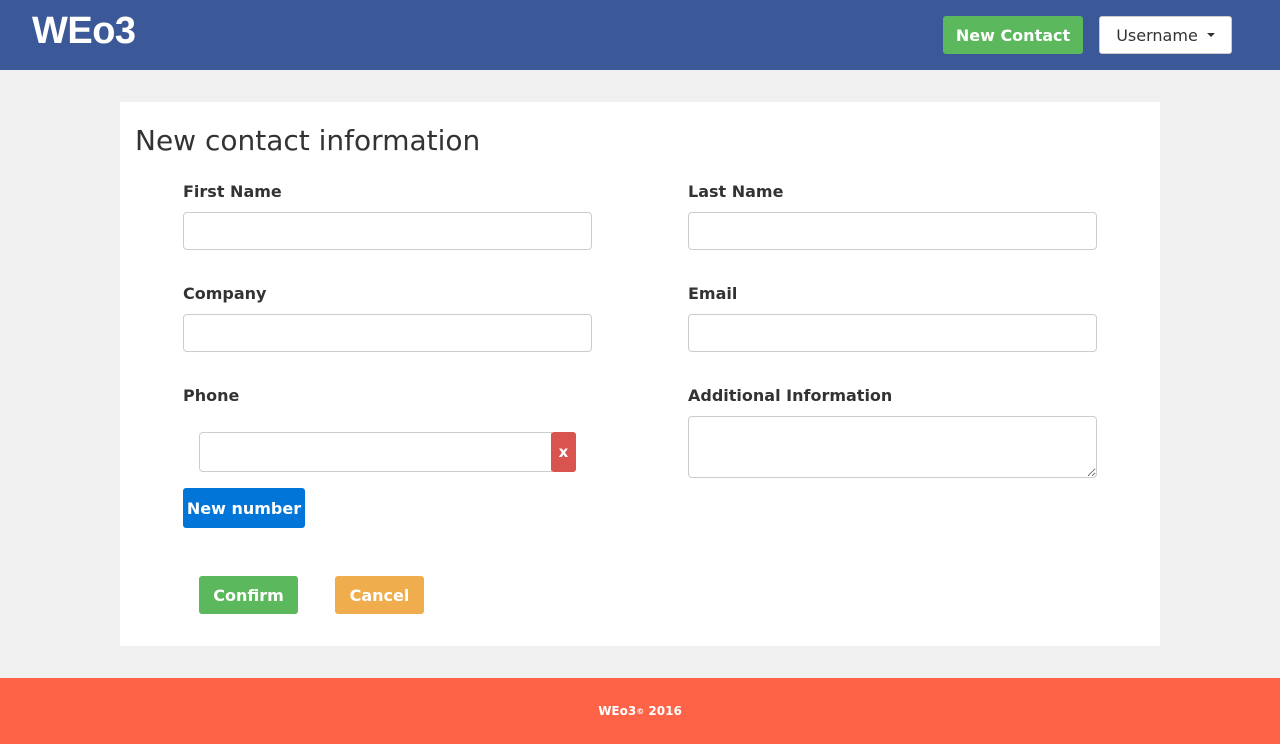  What do you see at coordinates (892, 231) in the screenshot?
I see `last-name-field` at bounding box center [892, 231].